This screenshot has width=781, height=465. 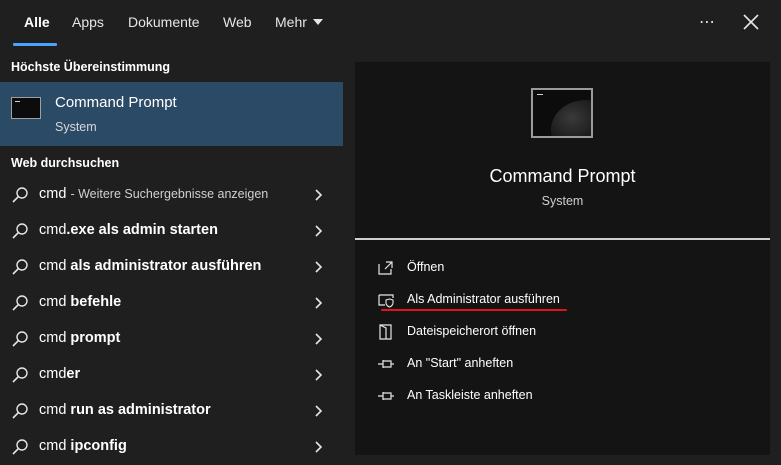 I want to click on web-result-completion: .exe als admin starten, so click(x=142, y=230).